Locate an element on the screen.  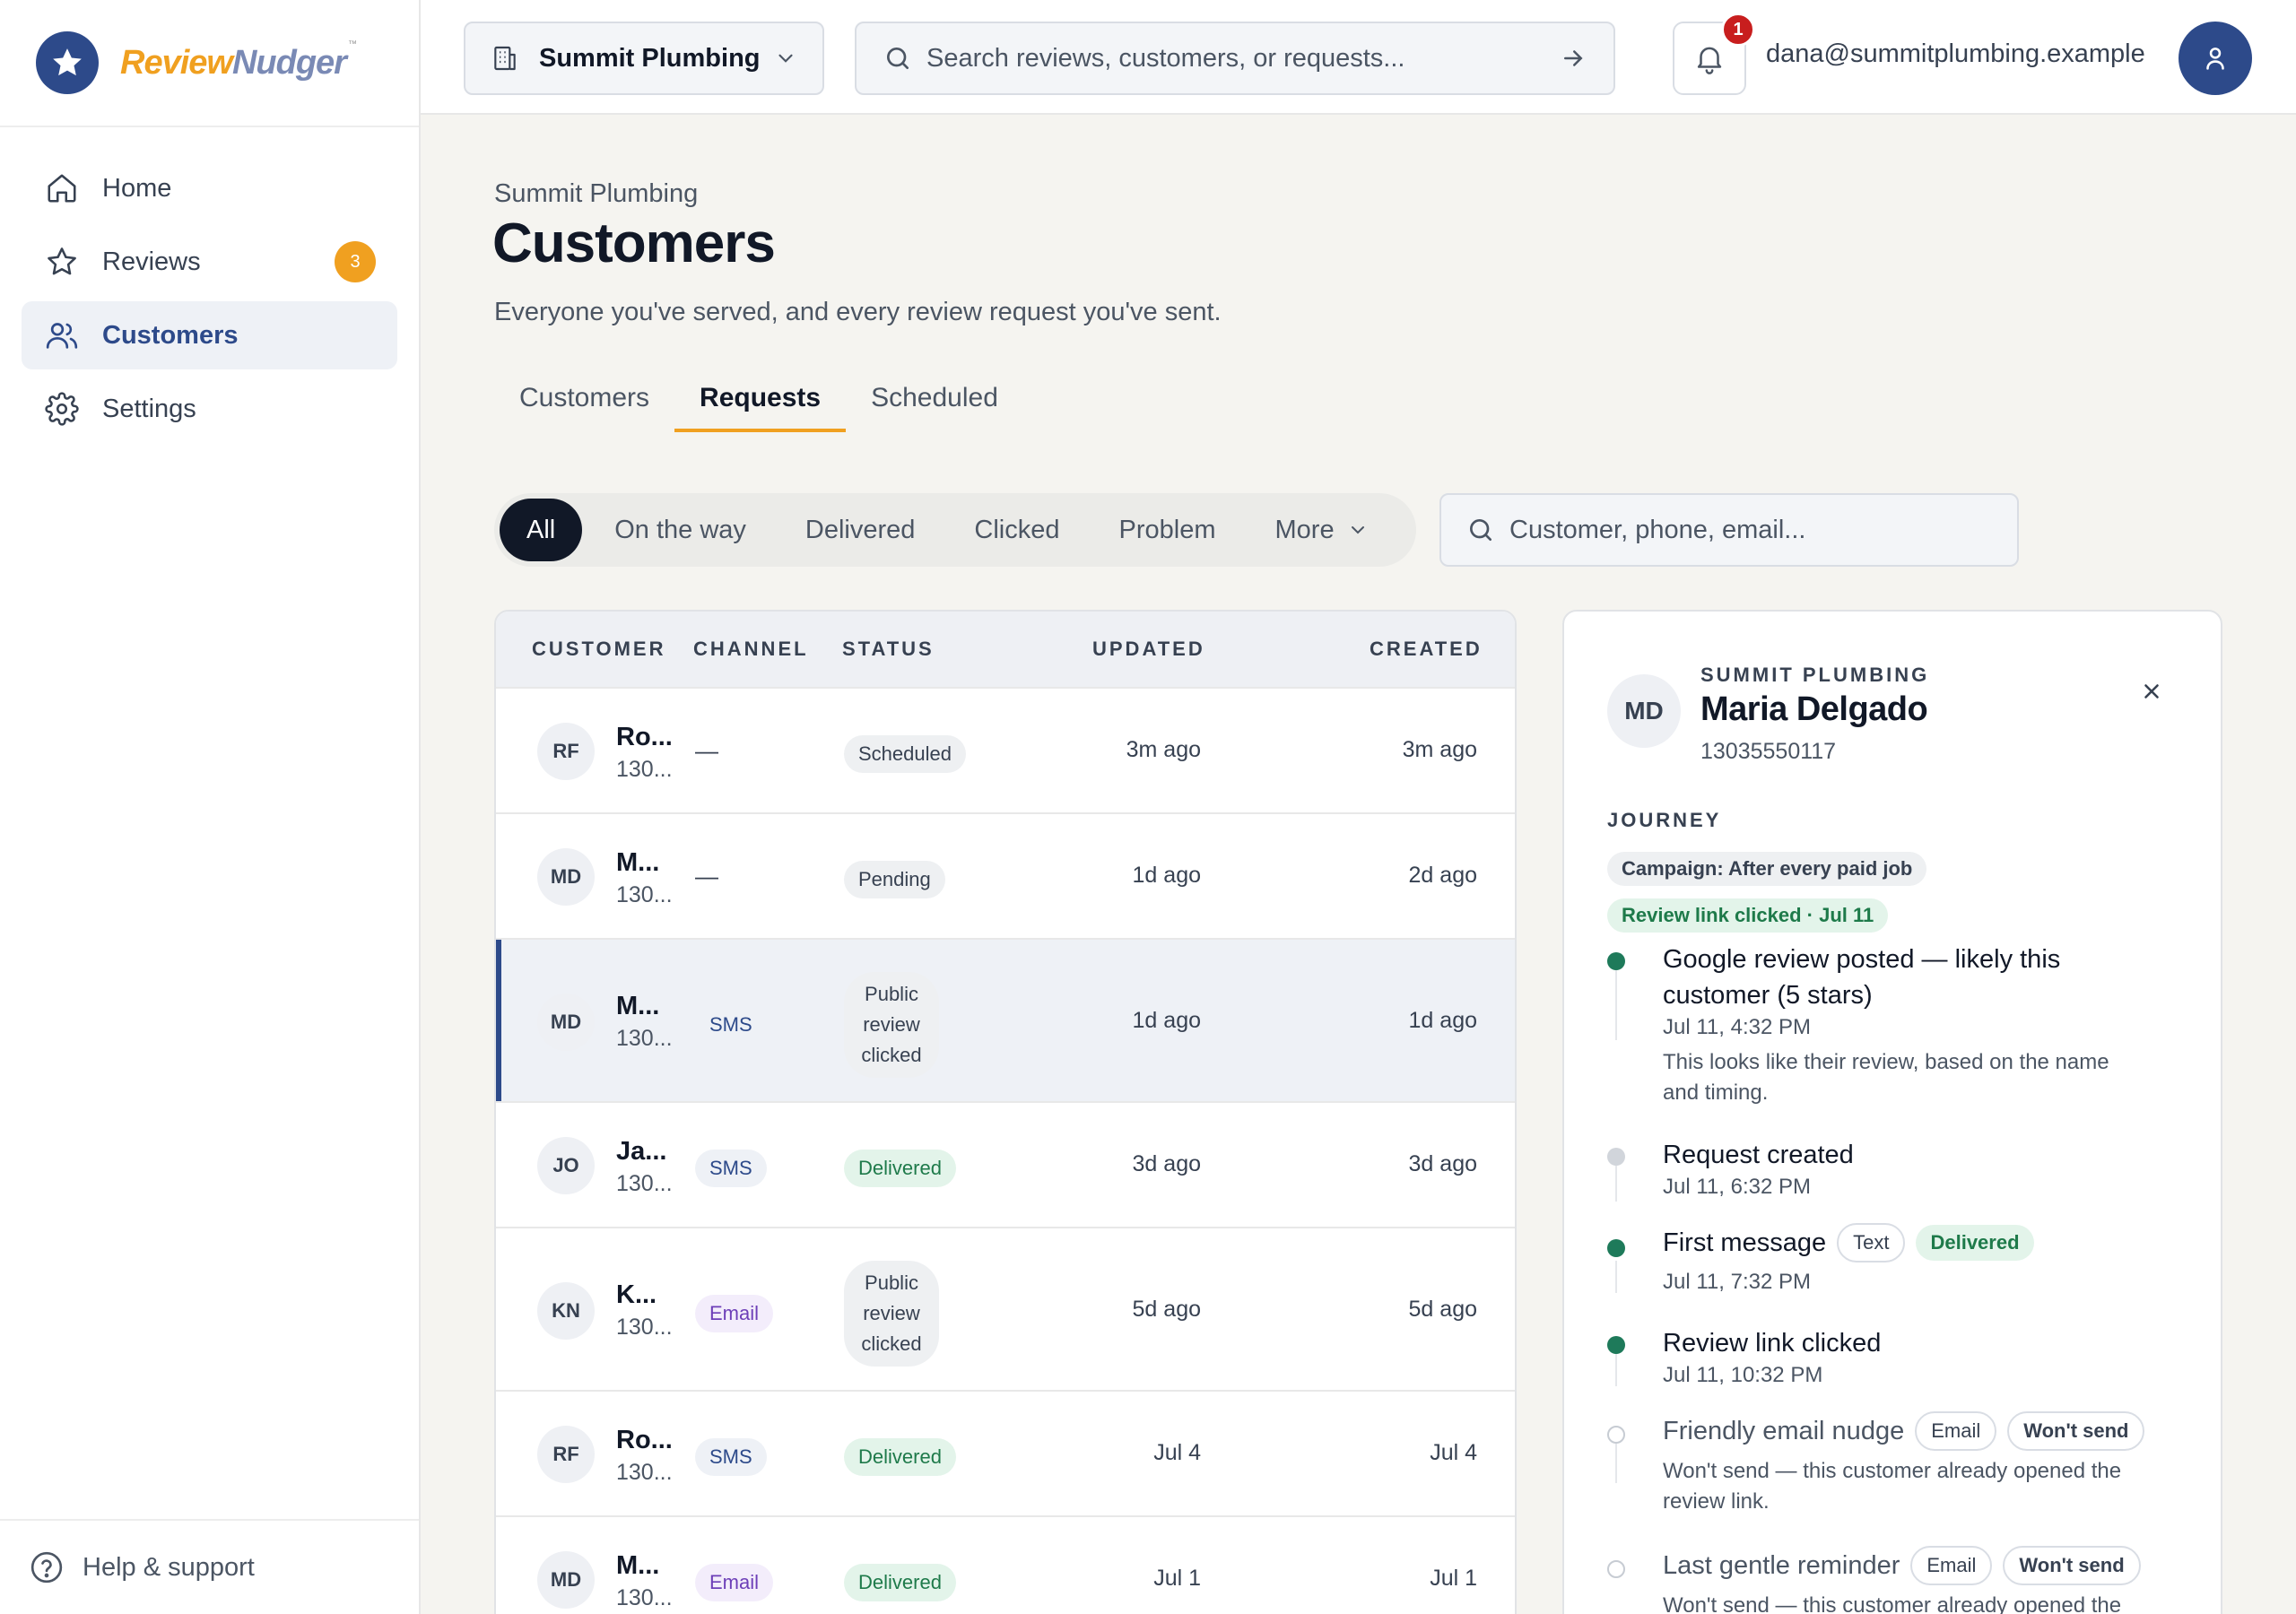
column-header-status: STATUS is located at coordinates (888, 649).